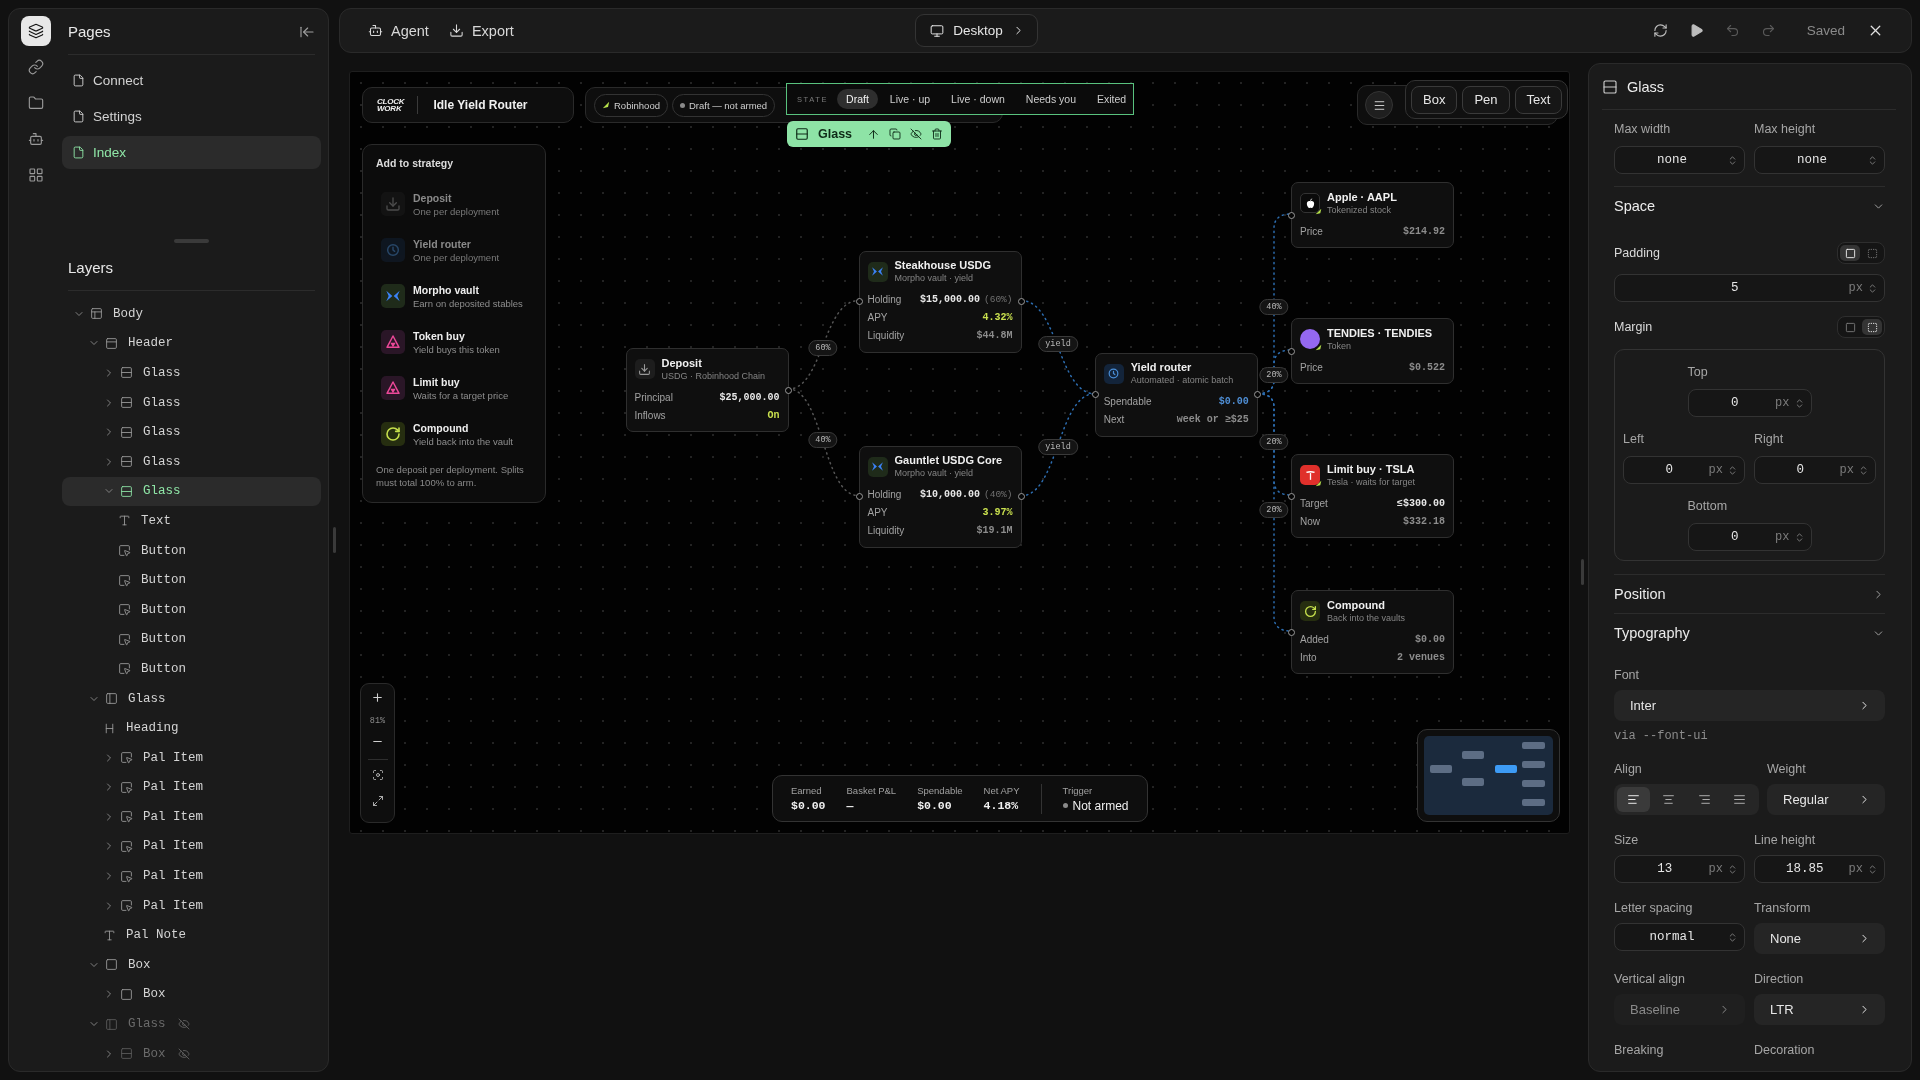 The image size is (1920, 1080). I want to click on refresh-icon, so click(1661, 30).